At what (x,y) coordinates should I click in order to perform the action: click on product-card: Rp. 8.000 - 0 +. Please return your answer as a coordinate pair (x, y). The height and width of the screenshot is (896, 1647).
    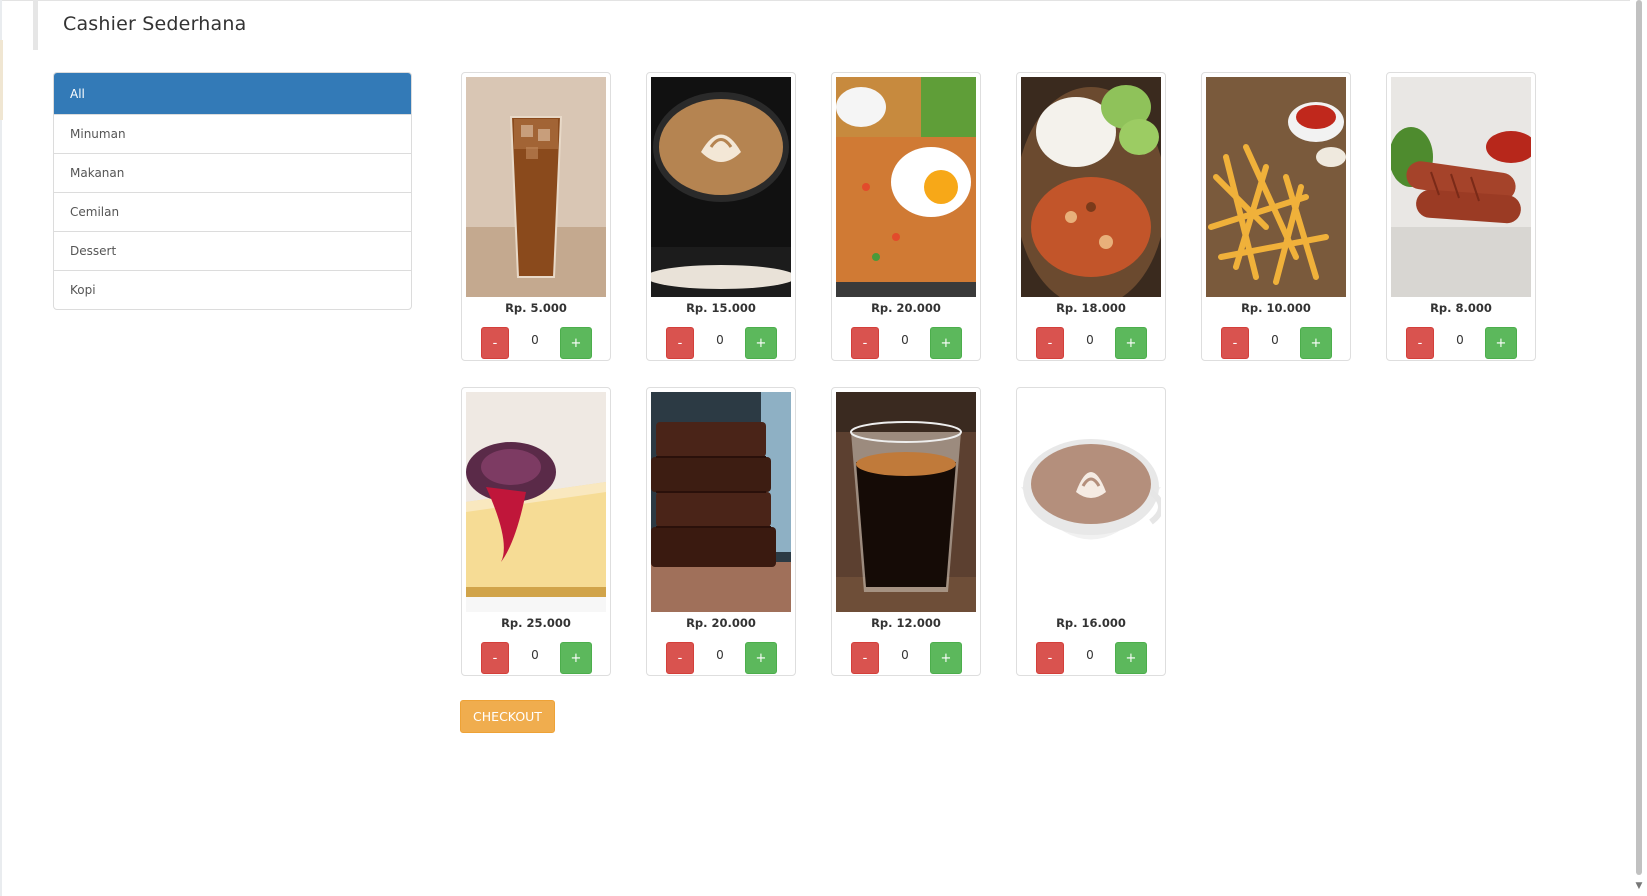
    Looking at the image, I should click on (1461, 216).